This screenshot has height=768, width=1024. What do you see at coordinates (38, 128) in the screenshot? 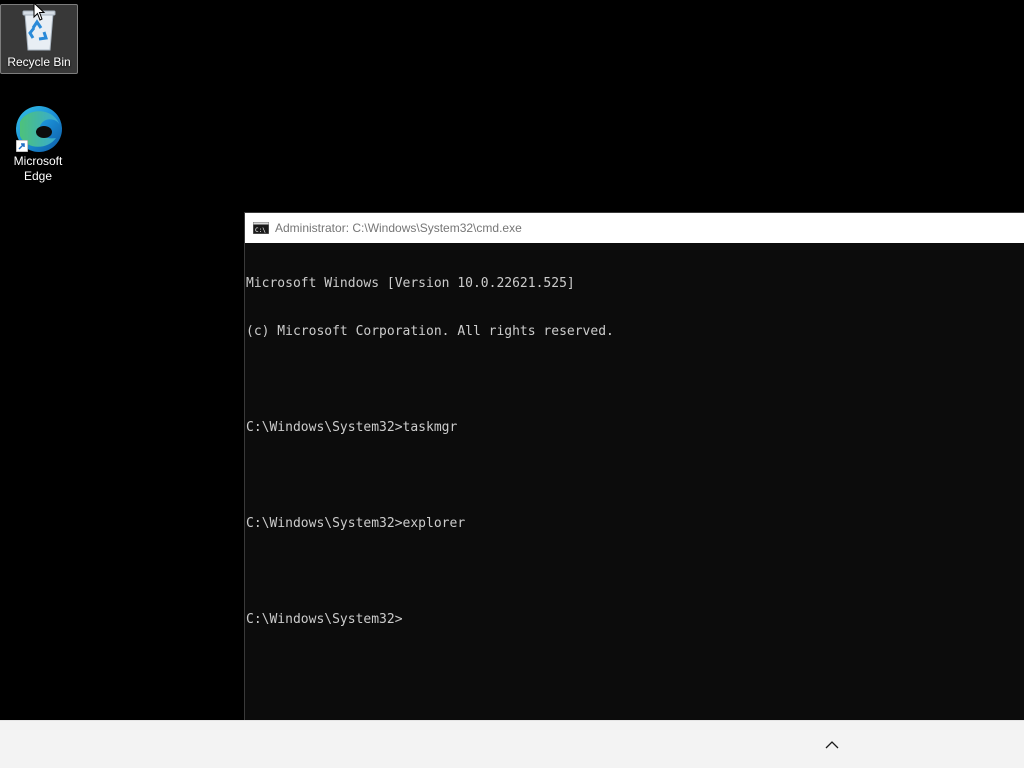
I see `edge-icon` at bounding box center [38, 128].